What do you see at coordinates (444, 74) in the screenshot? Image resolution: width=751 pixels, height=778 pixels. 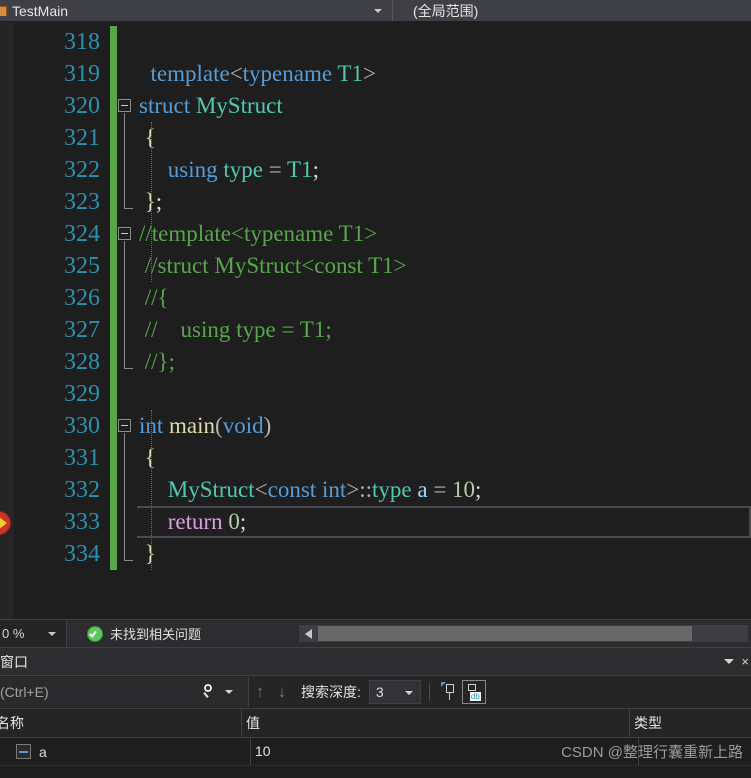 I see `code-line: template<typename T1>` at bounding box center [444, 74].